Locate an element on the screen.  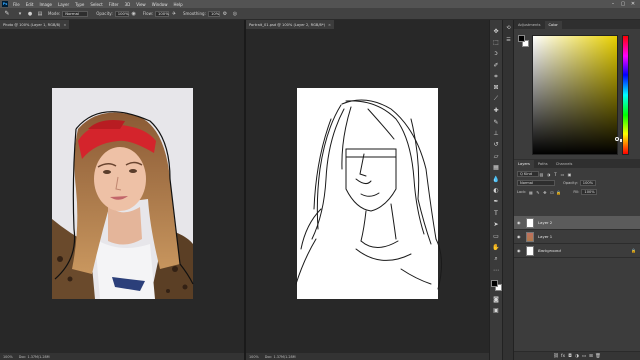
lasso-tool-icon: ↄ is located at coordinates (496, 54).